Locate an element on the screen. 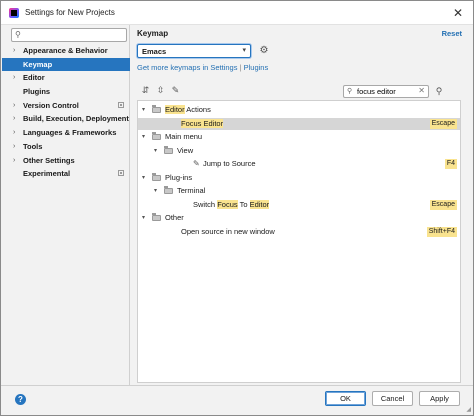 This screenshot has width=474, height=416. tree-action-row: ✎ Jump to Source F4 is located at coordinates (299, 164).